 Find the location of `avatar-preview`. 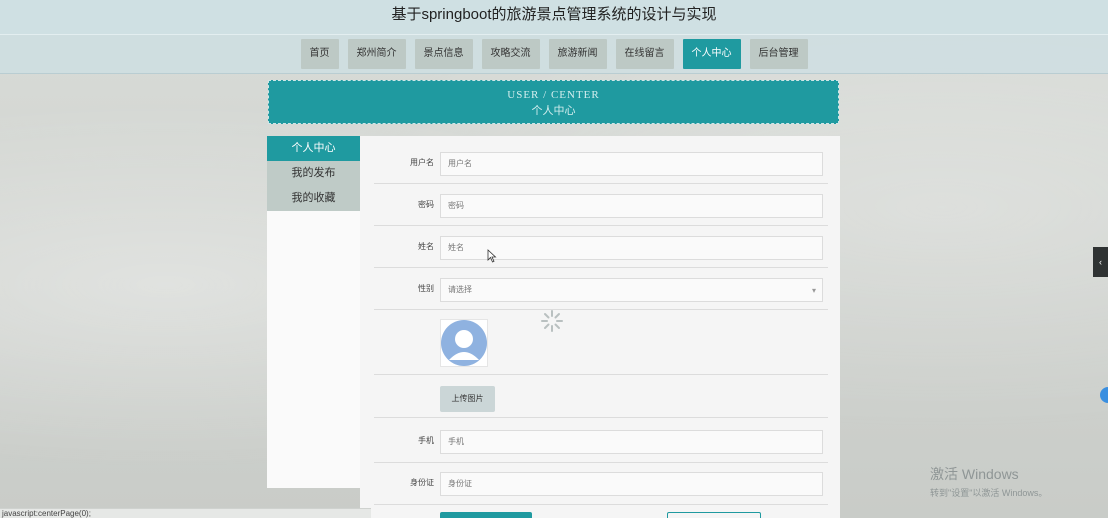

avatar-preview is located at coordinates (464, 343).